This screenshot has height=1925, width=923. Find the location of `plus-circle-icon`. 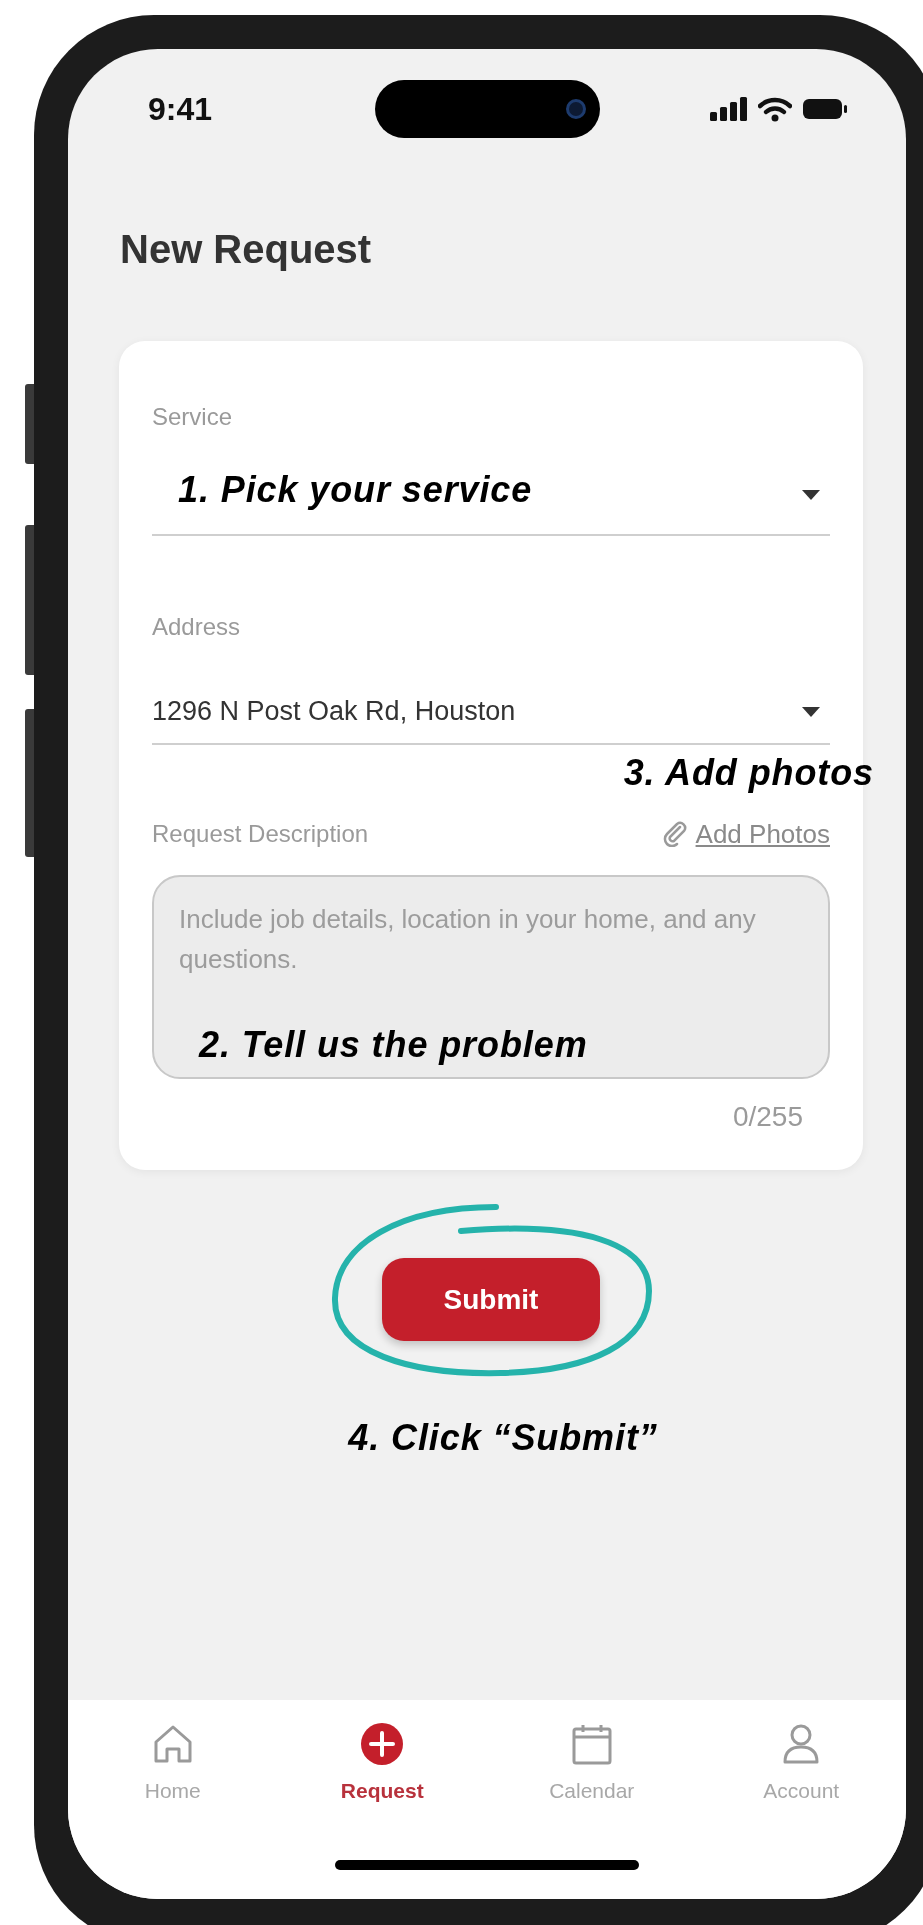

plus-circle-icon is located at coordinates (382, 1744).